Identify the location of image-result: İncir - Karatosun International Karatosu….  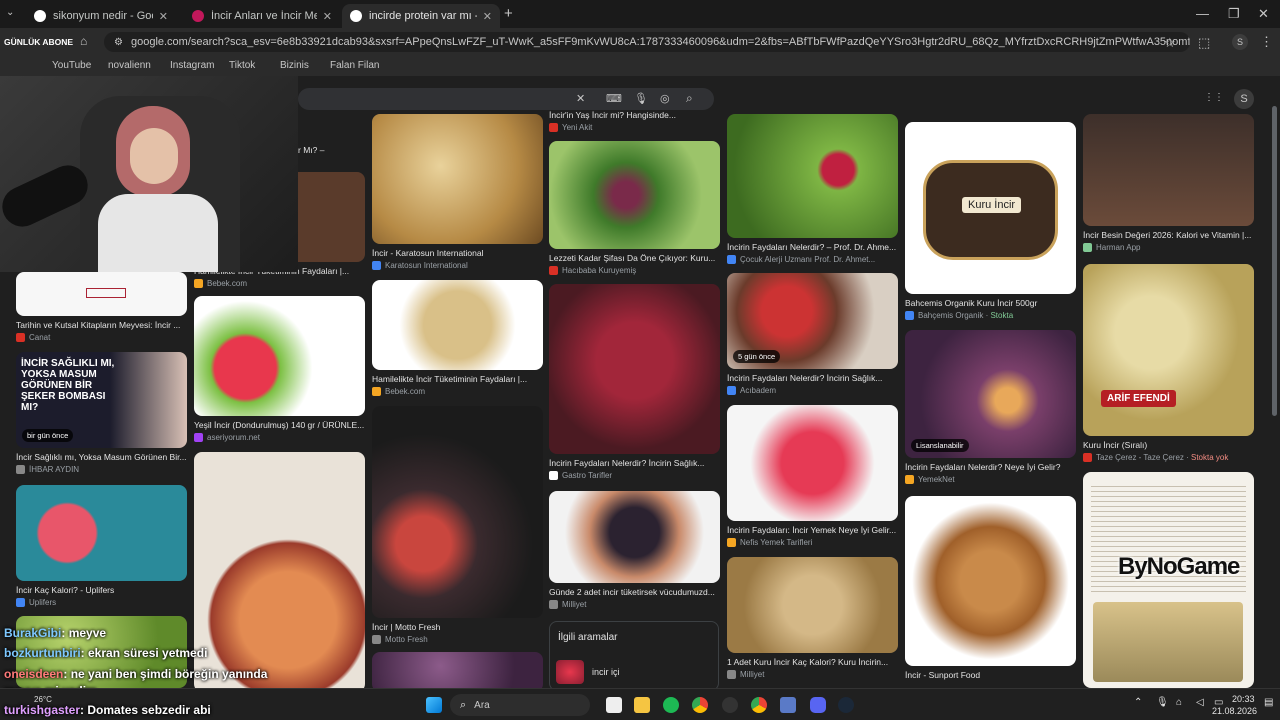
(457, 192).